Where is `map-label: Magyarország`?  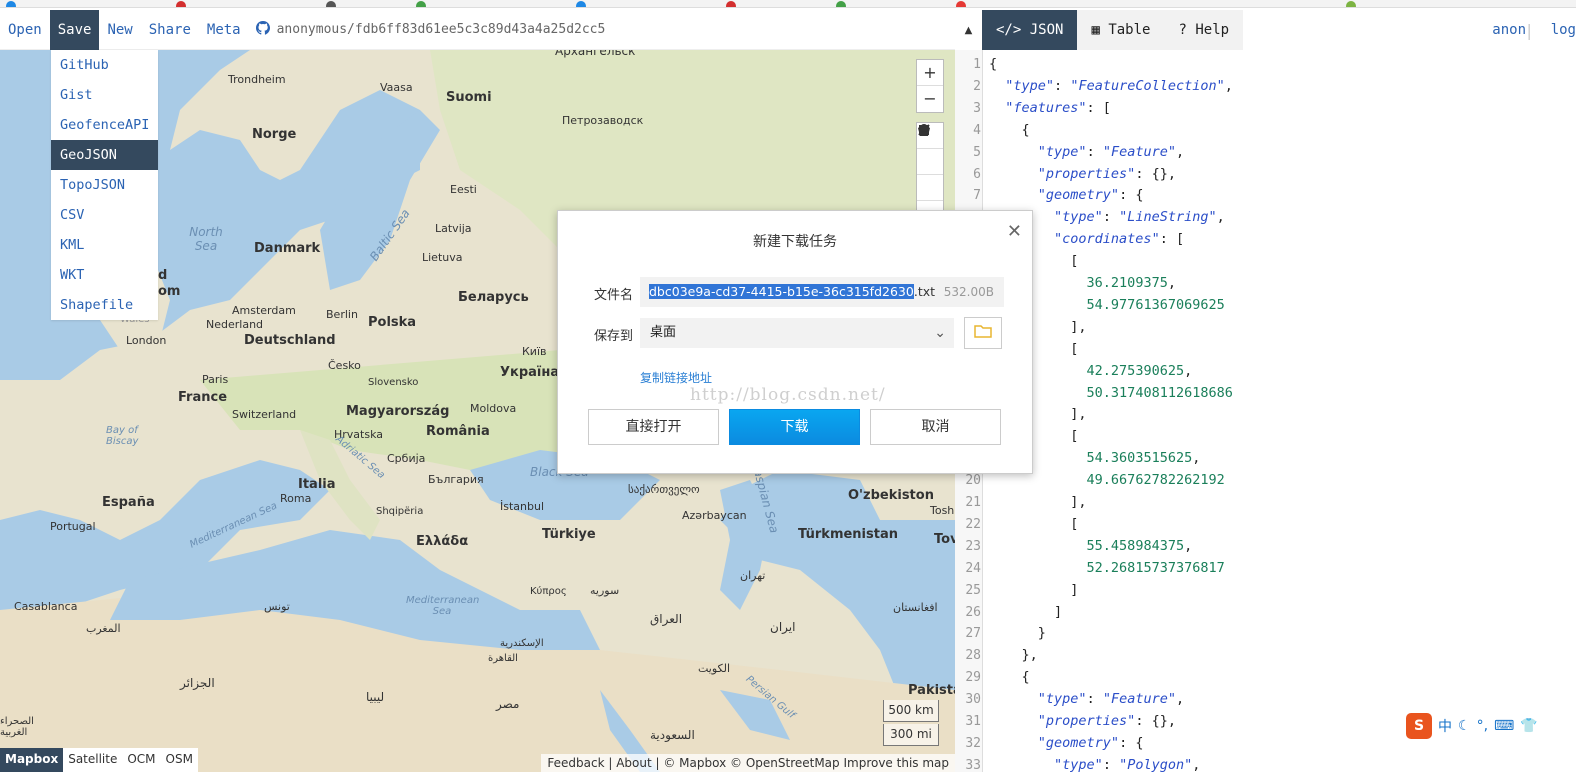
map-label: Magyarország is located at coordinates (398, 411).